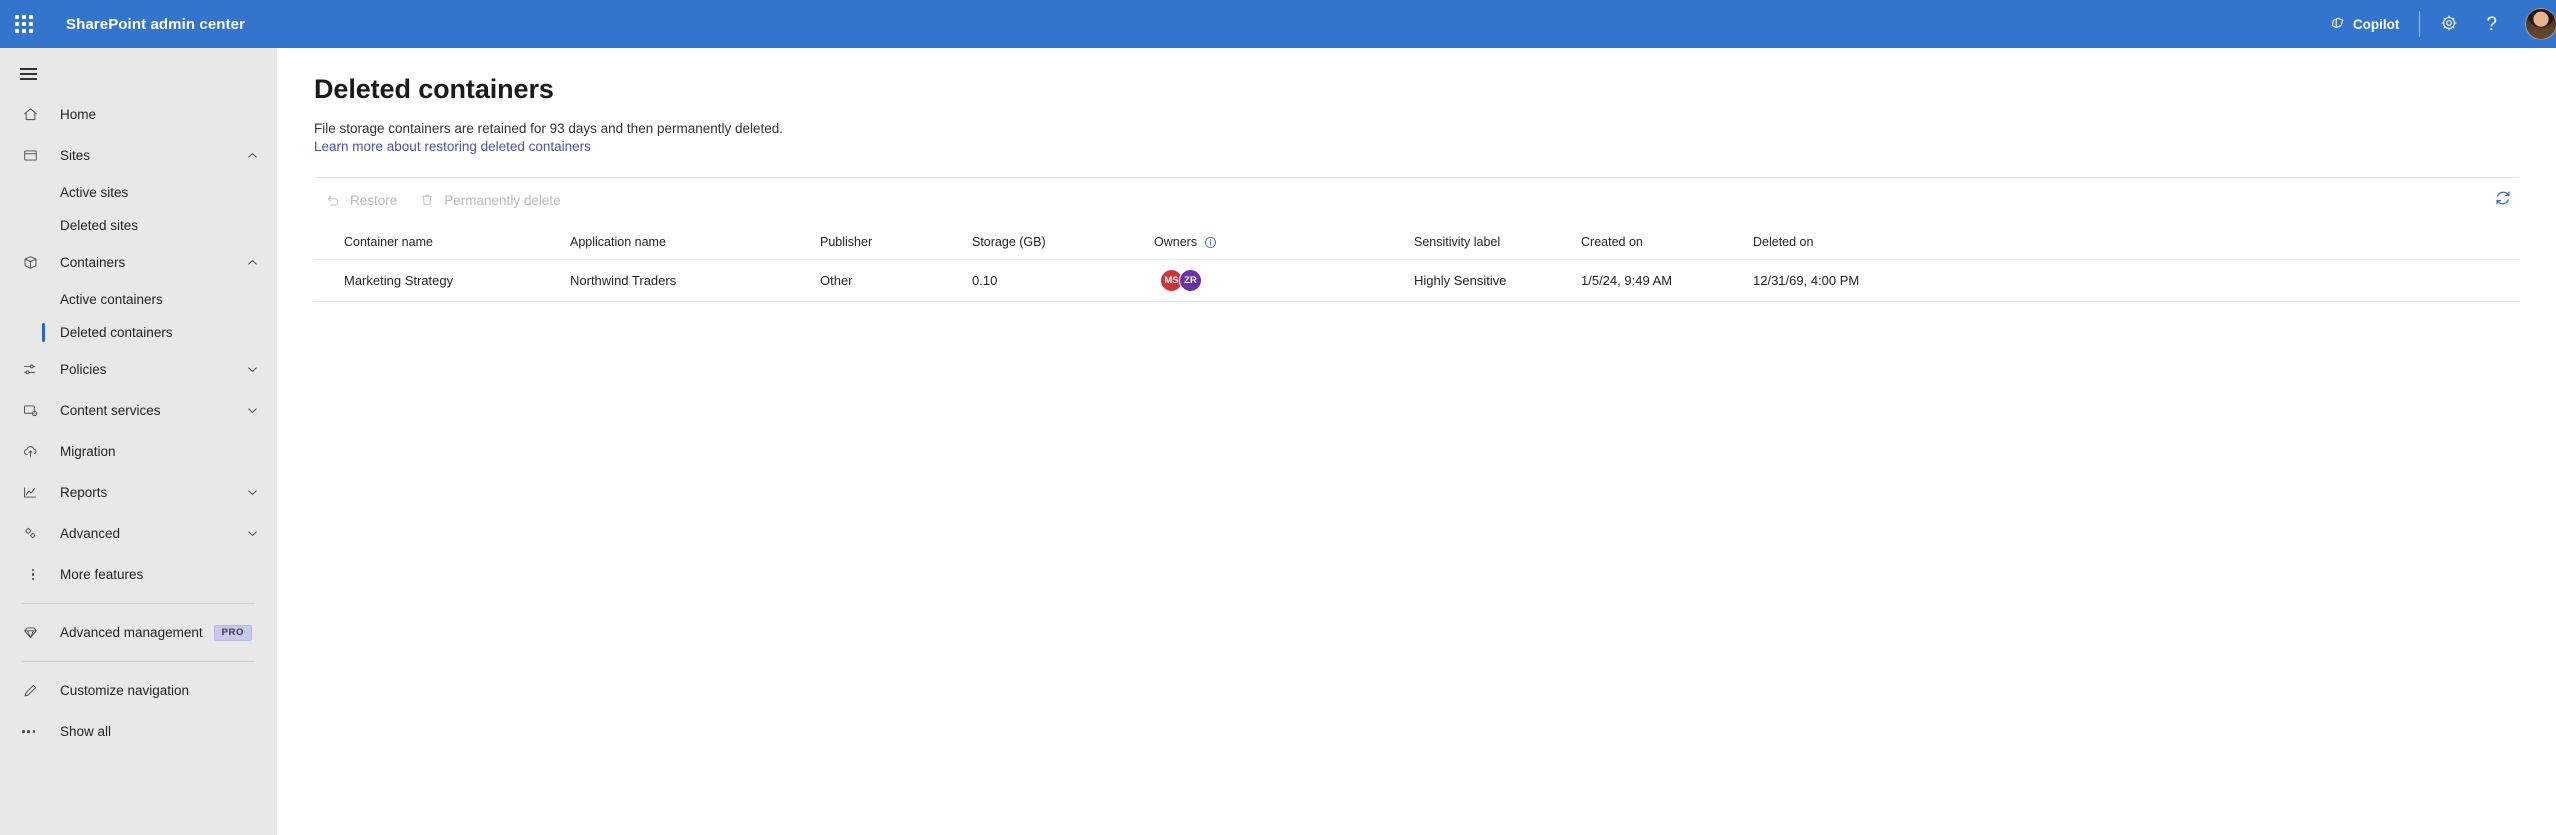  I want to click on diamond-icon, so click(33, 633).